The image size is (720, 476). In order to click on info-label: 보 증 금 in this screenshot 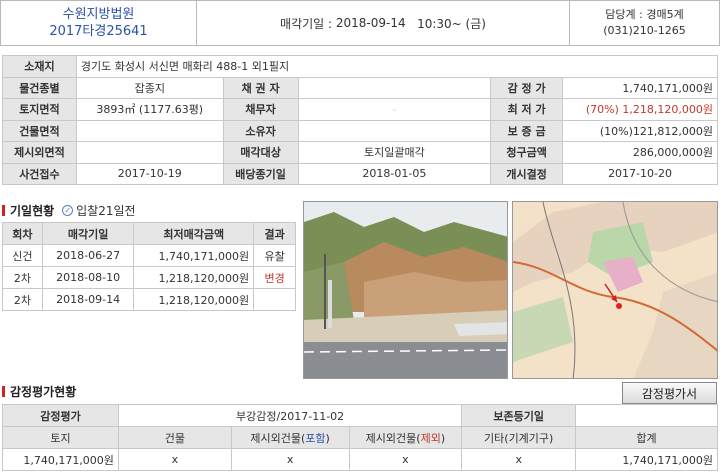, I will do `click(527, 130)`.